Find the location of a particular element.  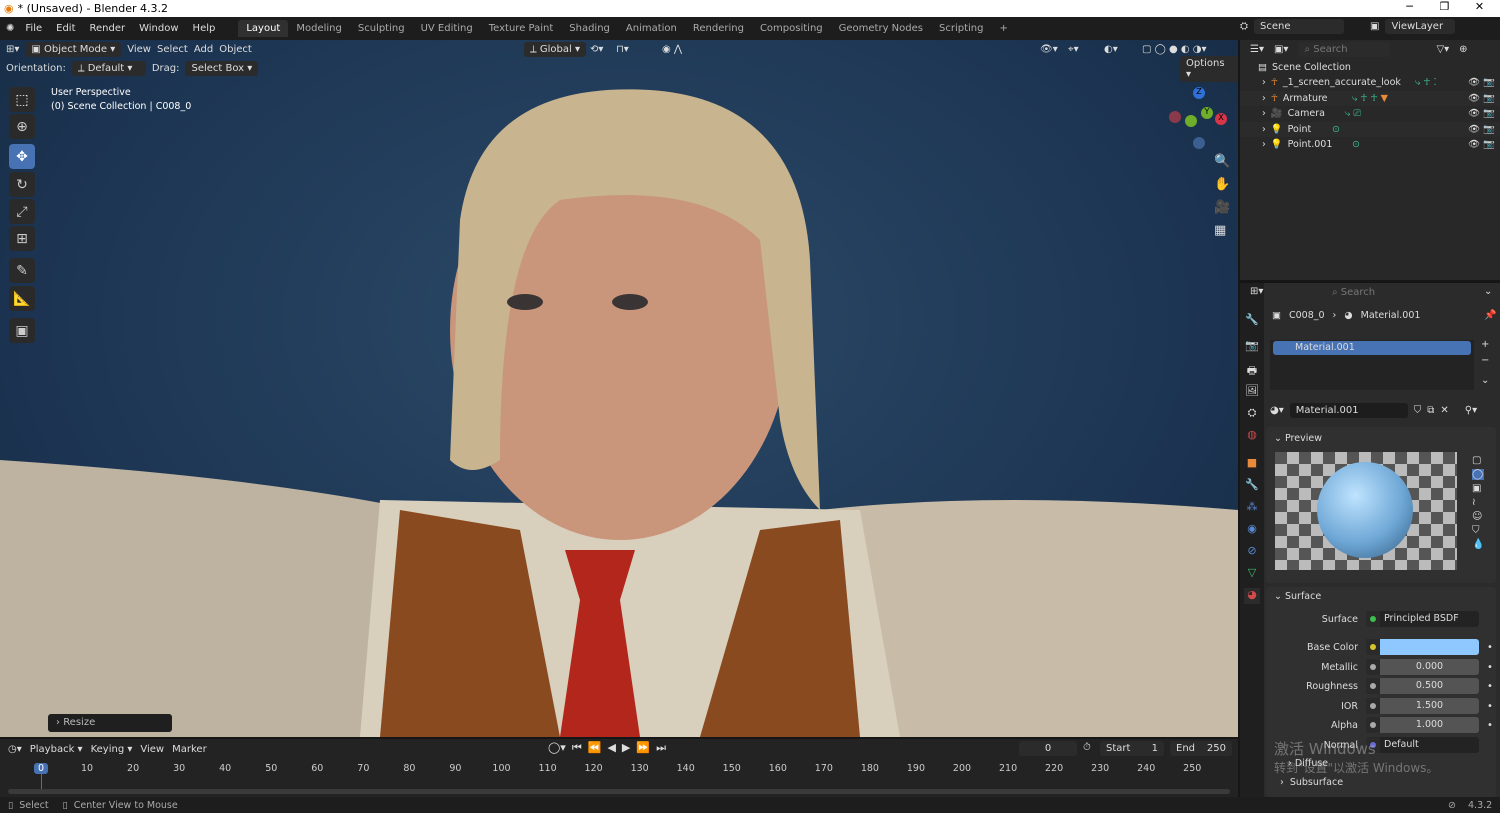

fake-user-icon: ⛉ is located at coordinates (1418, 410).